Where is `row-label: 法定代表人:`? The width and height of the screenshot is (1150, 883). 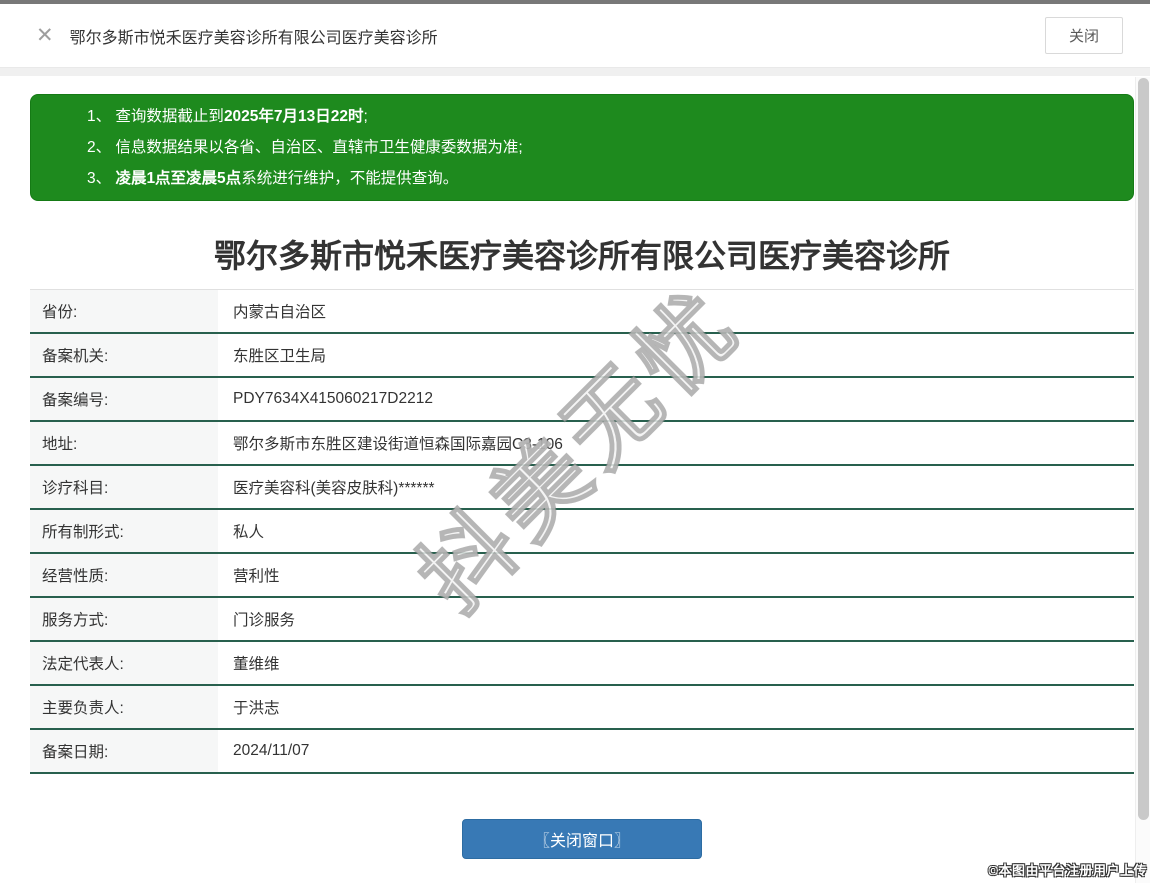
row-label: 法定代表人: is located at coordinates (124, 663).